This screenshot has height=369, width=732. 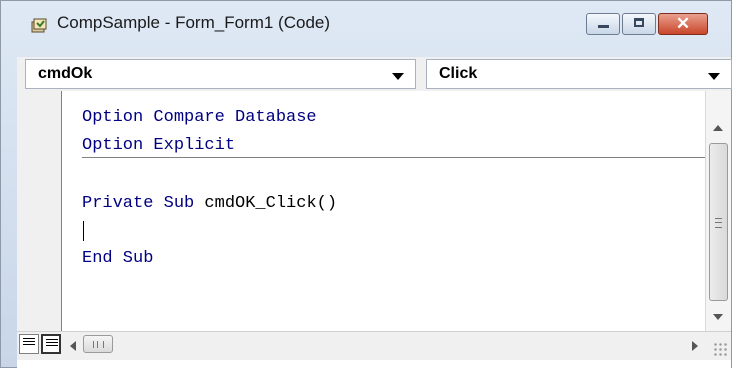 I want to click on close-icon: ✕, so click(x=683, y=23).